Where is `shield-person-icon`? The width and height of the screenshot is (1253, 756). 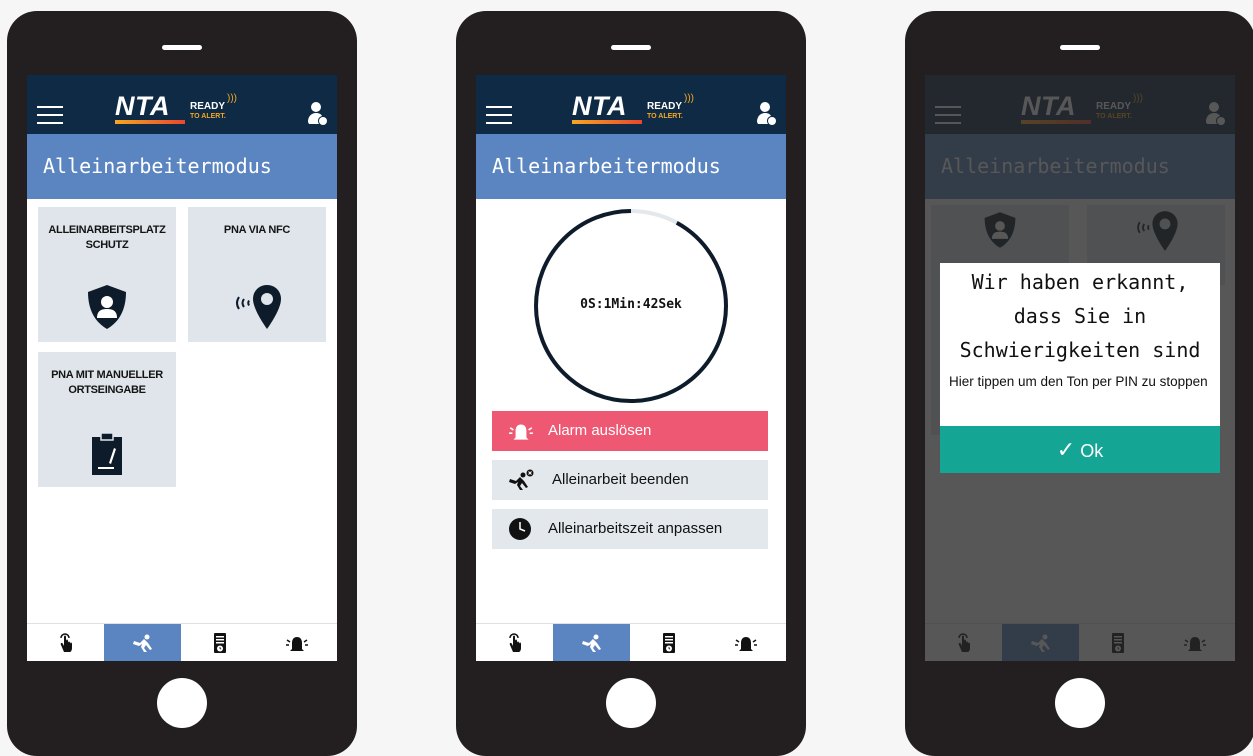
shield-person-icon is located at coordinates (107, 307).